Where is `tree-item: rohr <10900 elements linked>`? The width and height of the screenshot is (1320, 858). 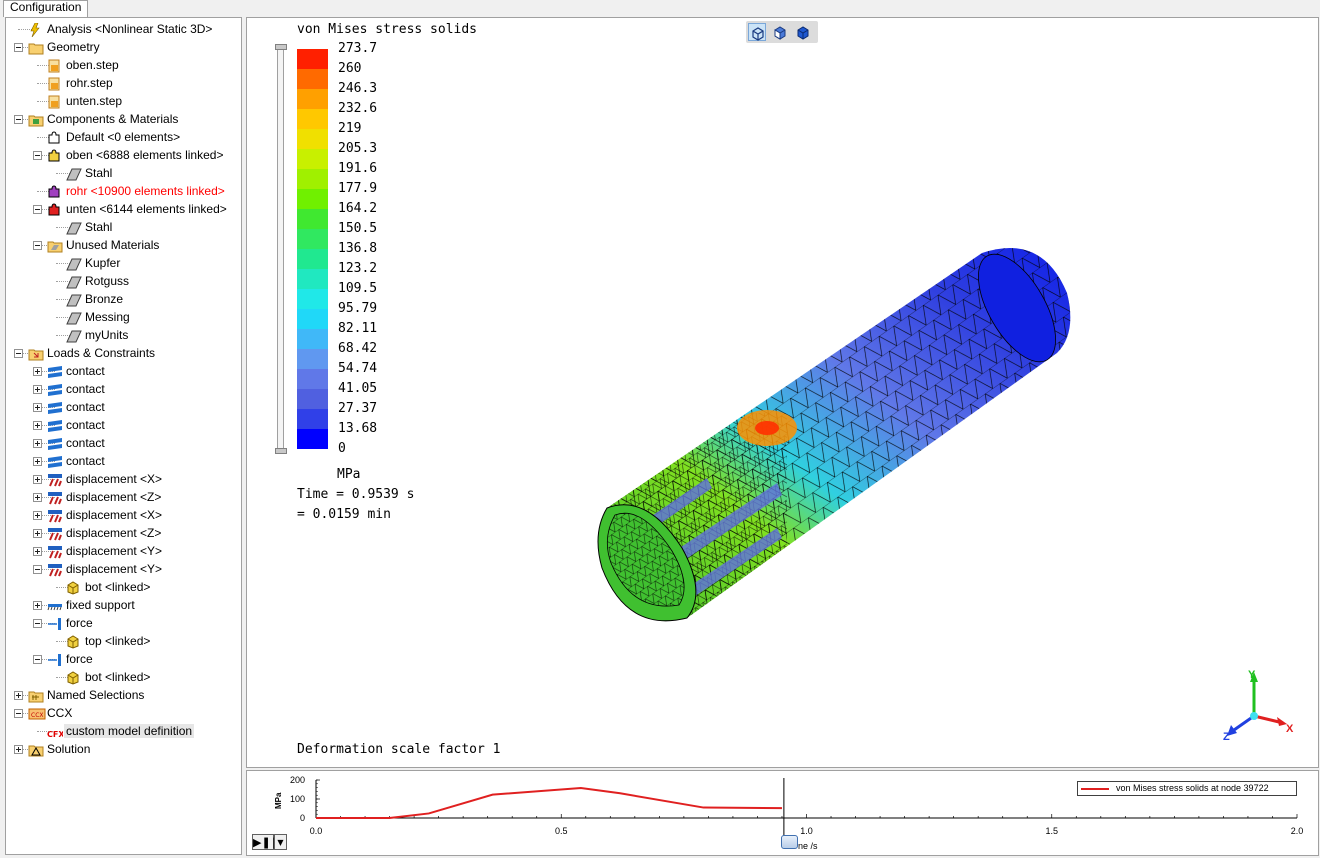
tree-item: rohr <10900 elements linked> is located at coordinates (123, 191).